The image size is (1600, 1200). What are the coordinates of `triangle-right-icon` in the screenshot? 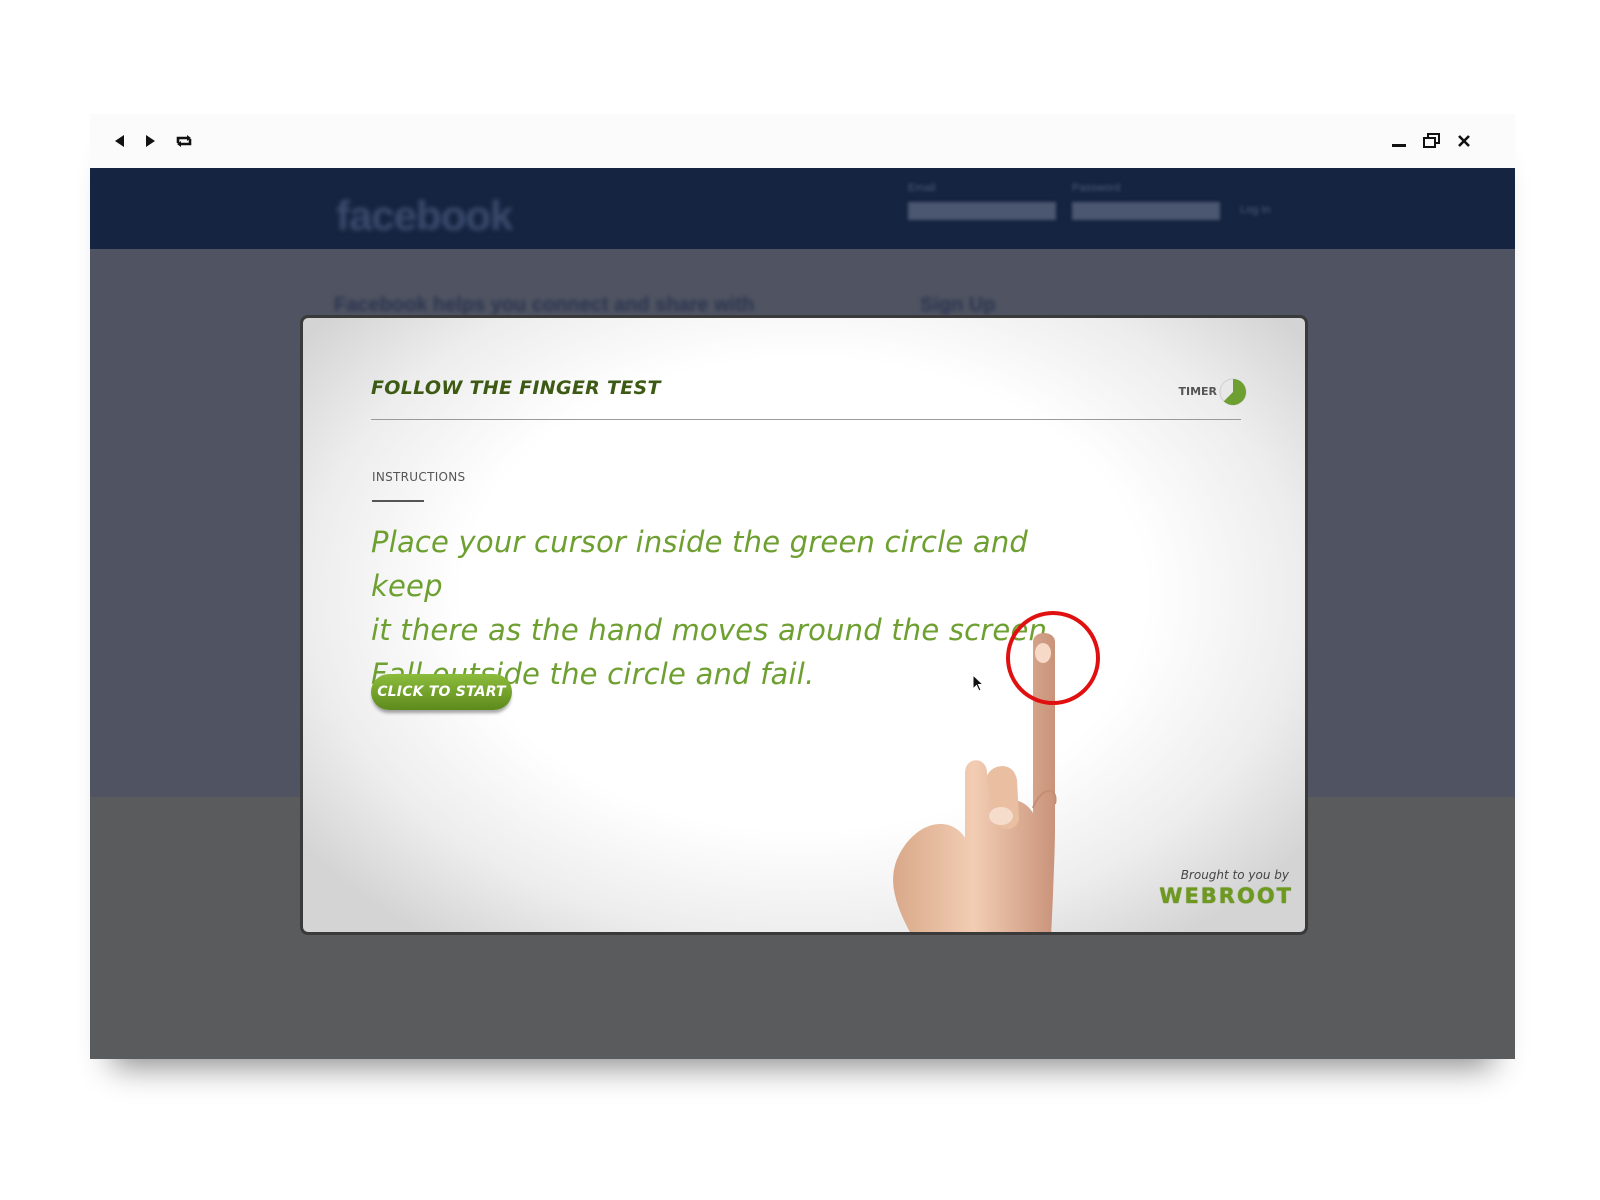 It's located at (150, 141).